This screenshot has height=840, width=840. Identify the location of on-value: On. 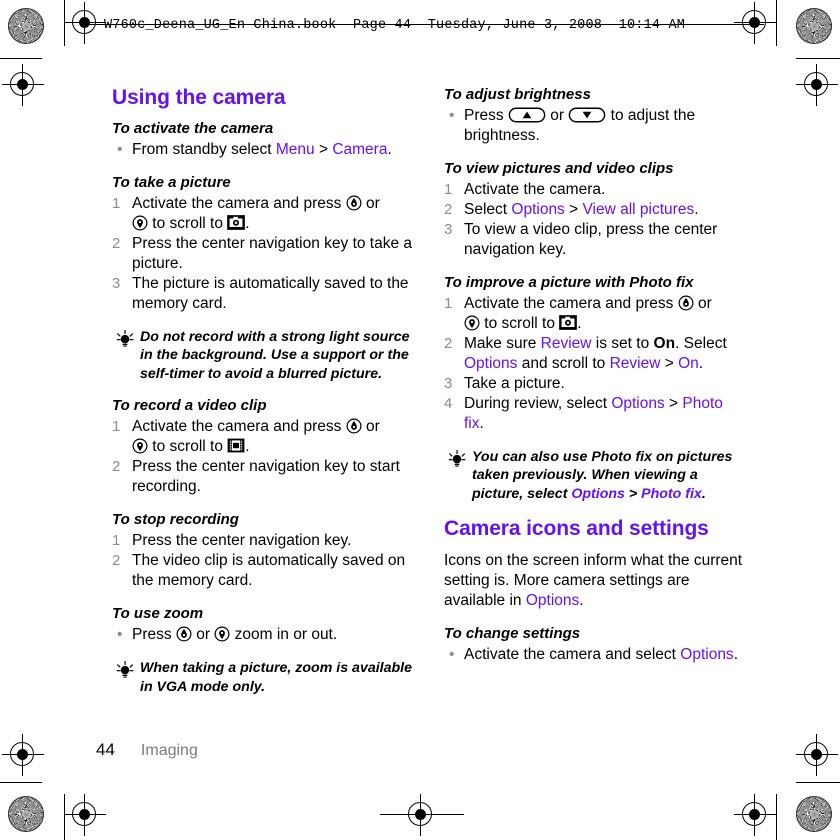
(664, 343).